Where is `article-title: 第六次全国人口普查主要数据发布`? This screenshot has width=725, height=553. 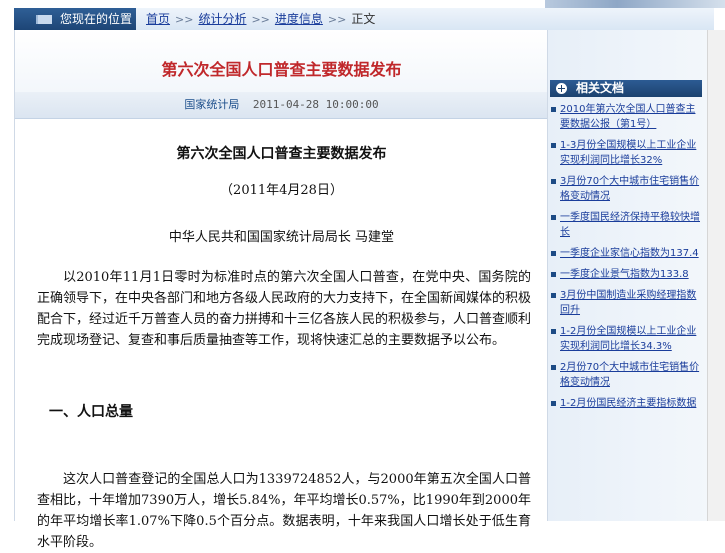
article-title: 第六次全国人口普查主要数据发布 is located at coordinates (281, 154).